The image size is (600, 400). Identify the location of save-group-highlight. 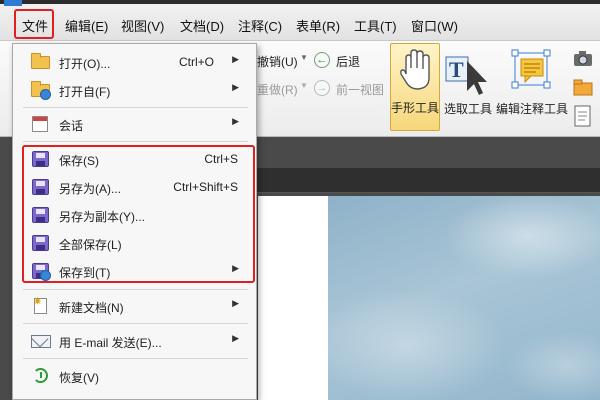
(138, 214).